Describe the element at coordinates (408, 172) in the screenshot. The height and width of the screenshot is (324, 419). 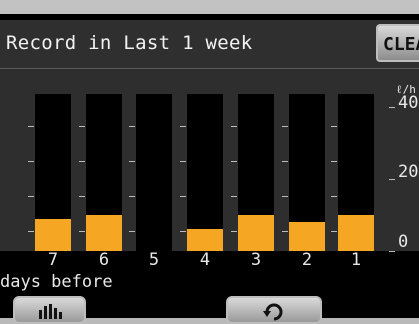
I see `y-tick-20: 20` at that location.